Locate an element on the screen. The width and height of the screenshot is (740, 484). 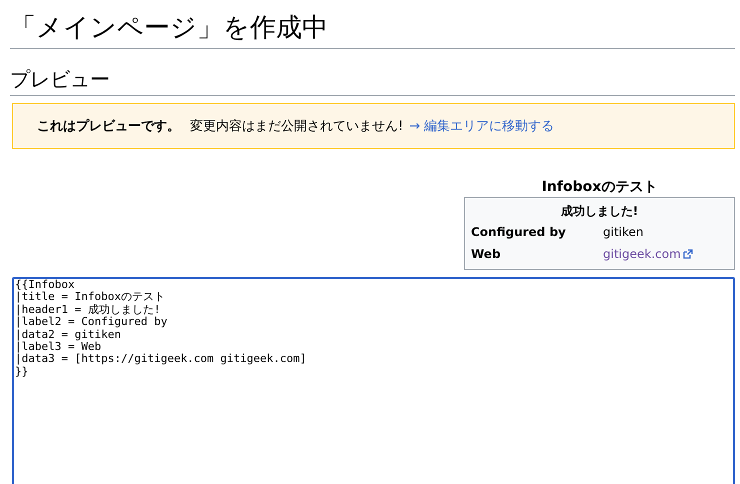
section-heading: プレビュー is located at coordinates (372, 79).